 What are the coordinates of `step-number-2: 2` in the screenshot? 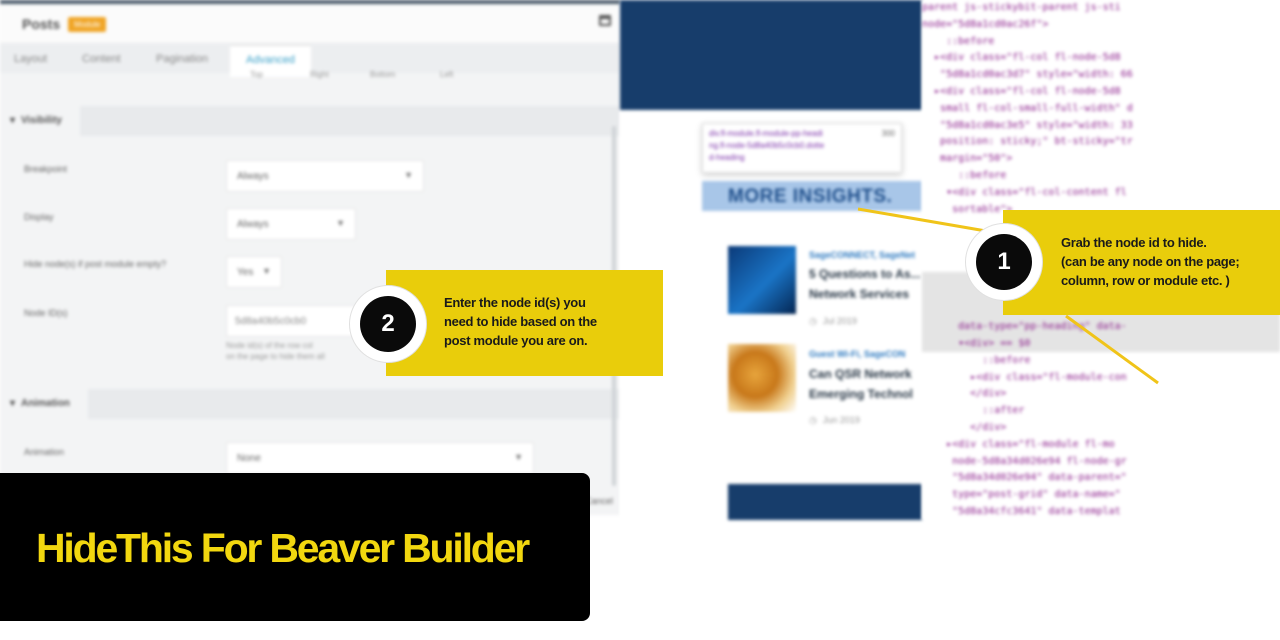 It's located at (388, 324).